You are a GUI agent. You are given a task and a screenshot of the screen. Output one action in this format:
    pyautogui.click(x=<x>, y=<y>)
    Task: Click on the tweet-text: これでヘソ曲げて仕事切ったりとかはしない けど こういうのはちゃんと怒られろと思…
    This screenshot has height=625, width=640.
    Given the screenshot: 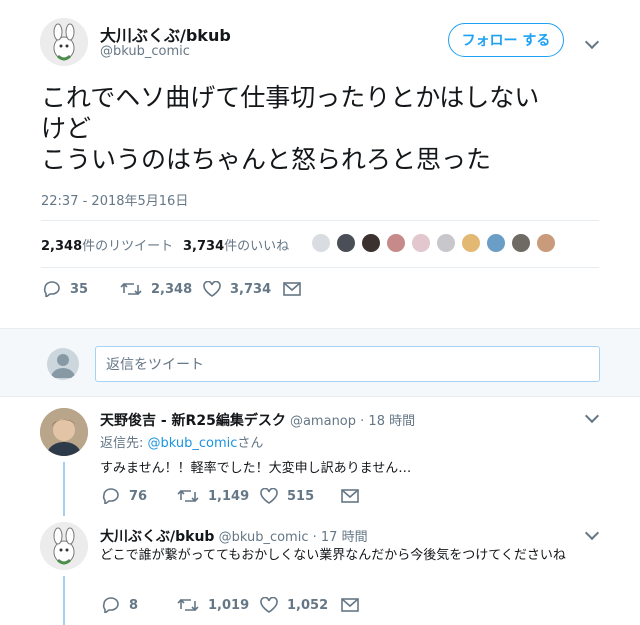 What is the action you would take?
    pyautogui.click(x=326, y=128)
    